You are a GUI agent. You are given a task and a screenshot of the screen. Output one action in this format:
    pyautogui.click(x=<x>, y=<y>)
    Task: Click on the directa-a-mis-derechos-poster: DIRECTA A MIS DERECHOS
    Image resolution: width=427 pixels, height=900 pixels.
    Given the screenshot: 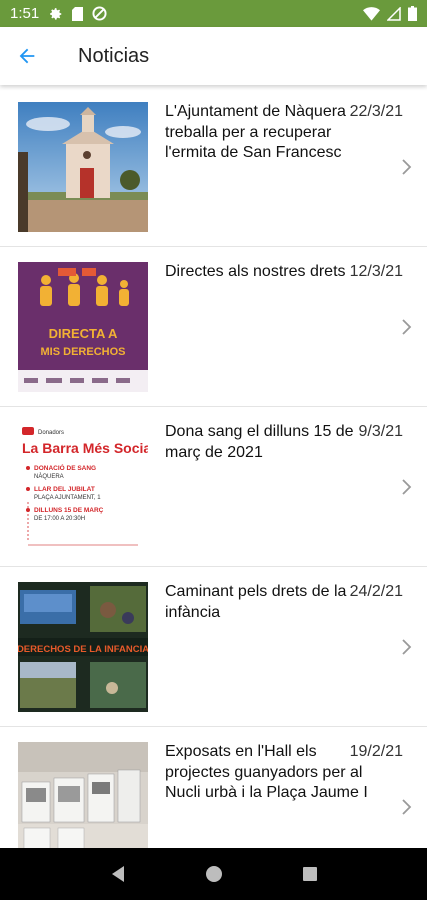 What is the action you would take?
    pyautogui.click(x=83, y=327)
    